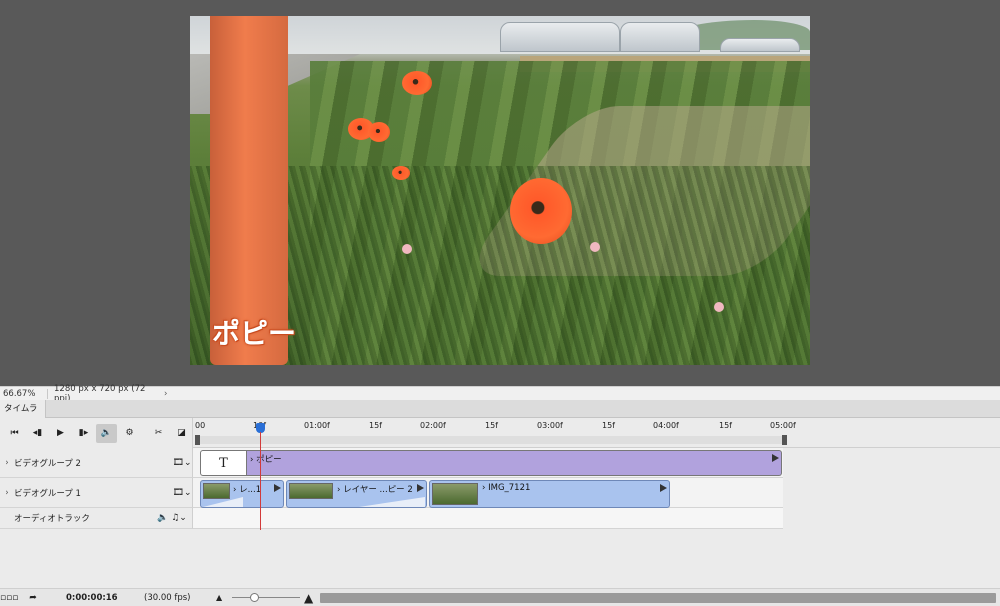 The height and width of the screenshot is (606, 1000). I want to click on fade-ramp, so click(392, 502).